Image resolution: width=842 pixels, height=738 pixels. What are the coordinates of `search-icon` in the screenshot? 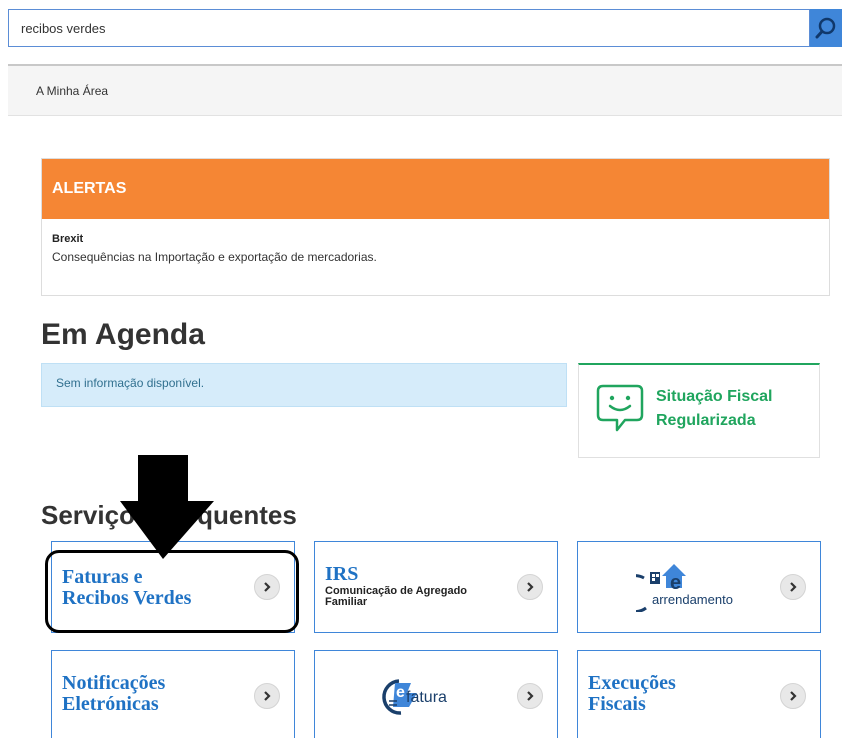 It's located at (825, 28).